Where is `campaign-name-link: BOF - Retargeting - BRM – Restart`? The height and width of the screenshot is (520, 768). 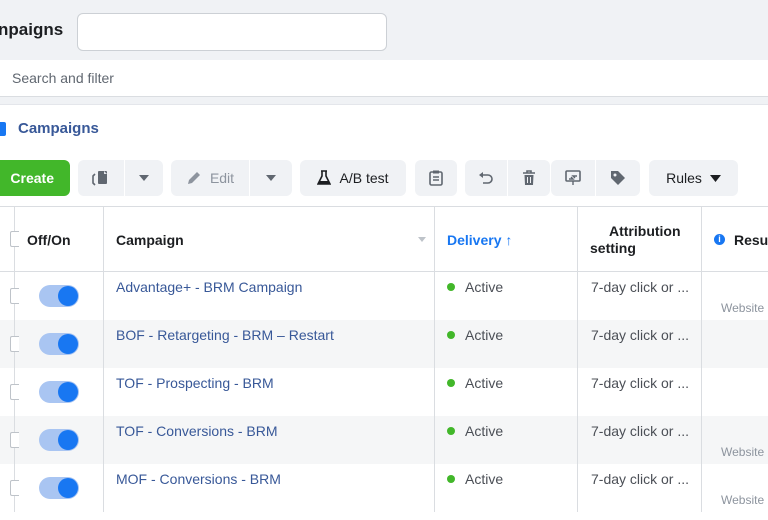
campaign-name-link: BOF - Retargeting - BRM – Restart is located at coordinates (225, 335).